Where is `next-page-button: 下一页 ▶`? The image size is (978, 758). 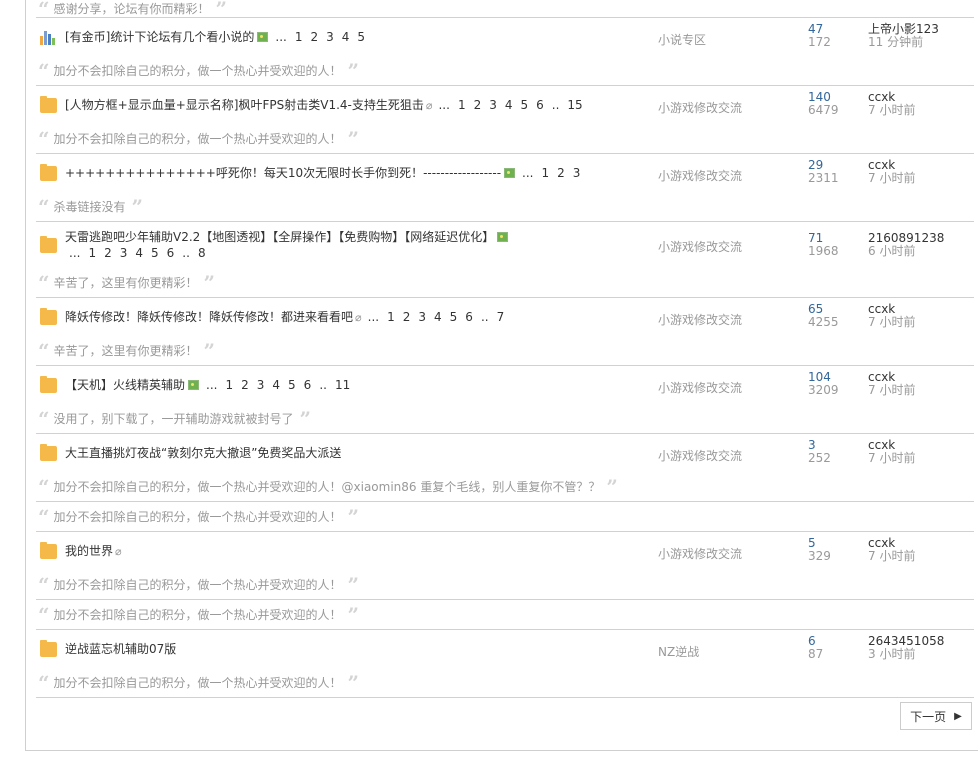
next-page-button: 下一页 ▶ is located at coordinates (936, 716).